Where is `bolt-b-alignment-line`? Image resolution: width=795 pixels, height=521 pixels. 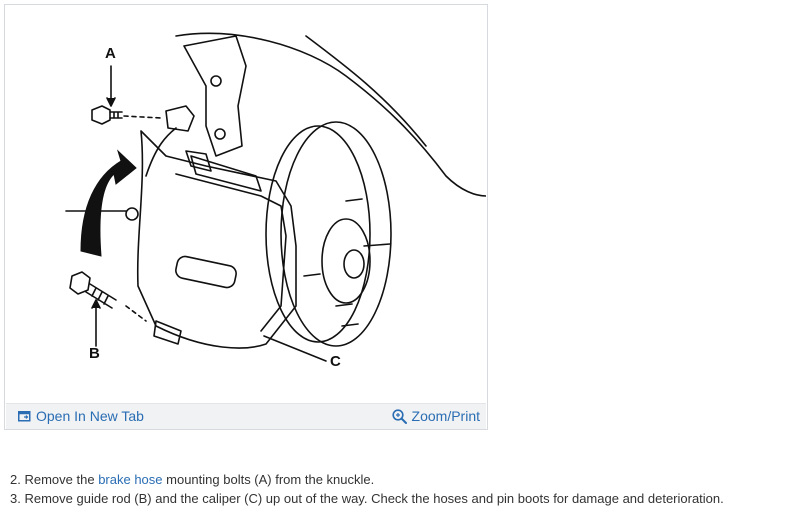
bolt-b-alignment-line is located at coordinates (136, 313).